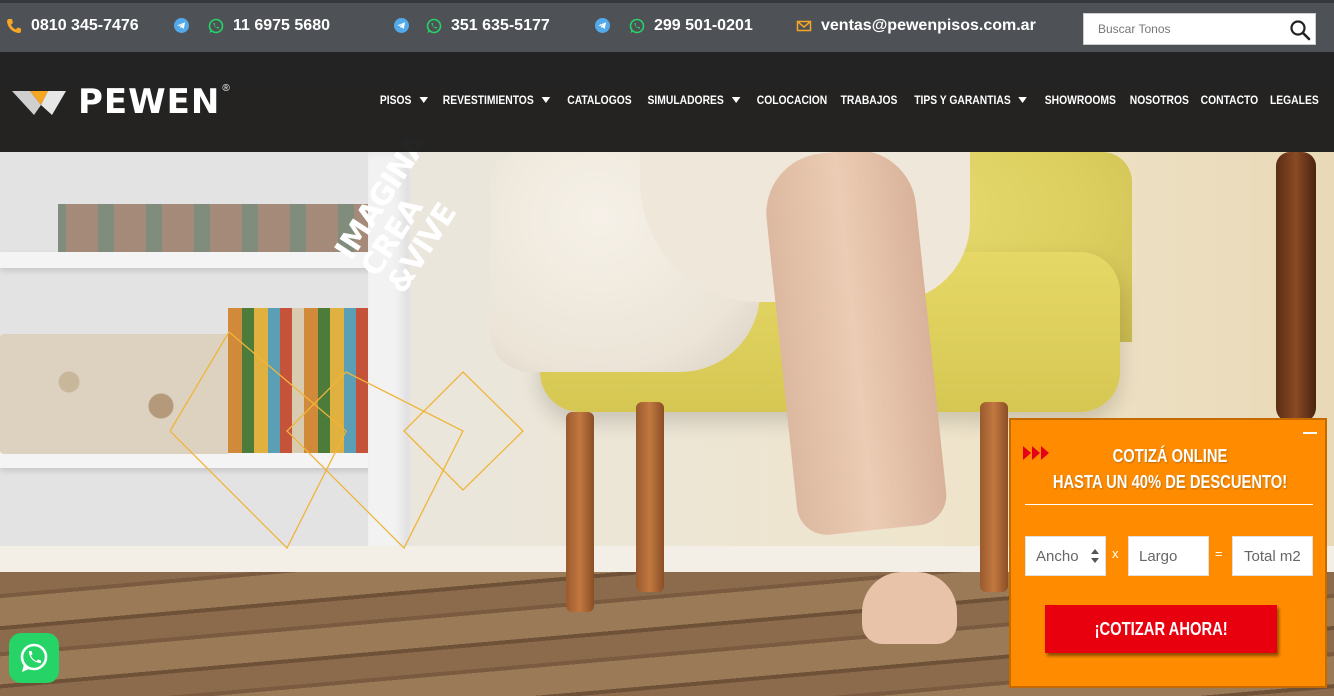 This screenshot has height=696, width=1334. What do you see at coordinates (1161, 629) in the screenshot?
I see `quote-now-button: ¡COTIZAR AHORA!` at bounding box center [1161, 629].